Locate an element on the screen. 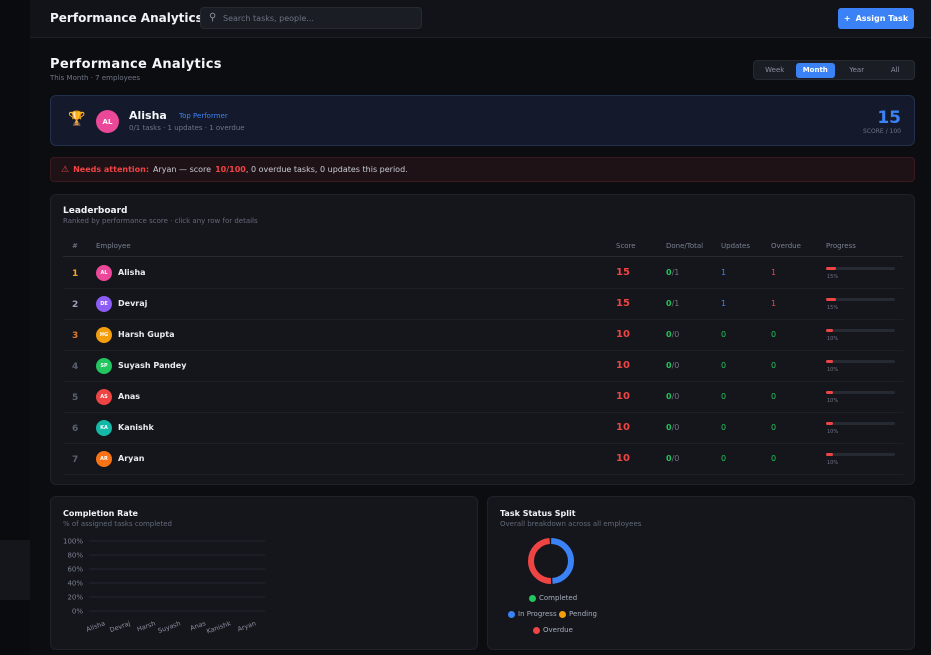 Image resolution: width=931 pixels, height=655 pixels. x-tick-label: Suyash is located at coordinates (169, 627).